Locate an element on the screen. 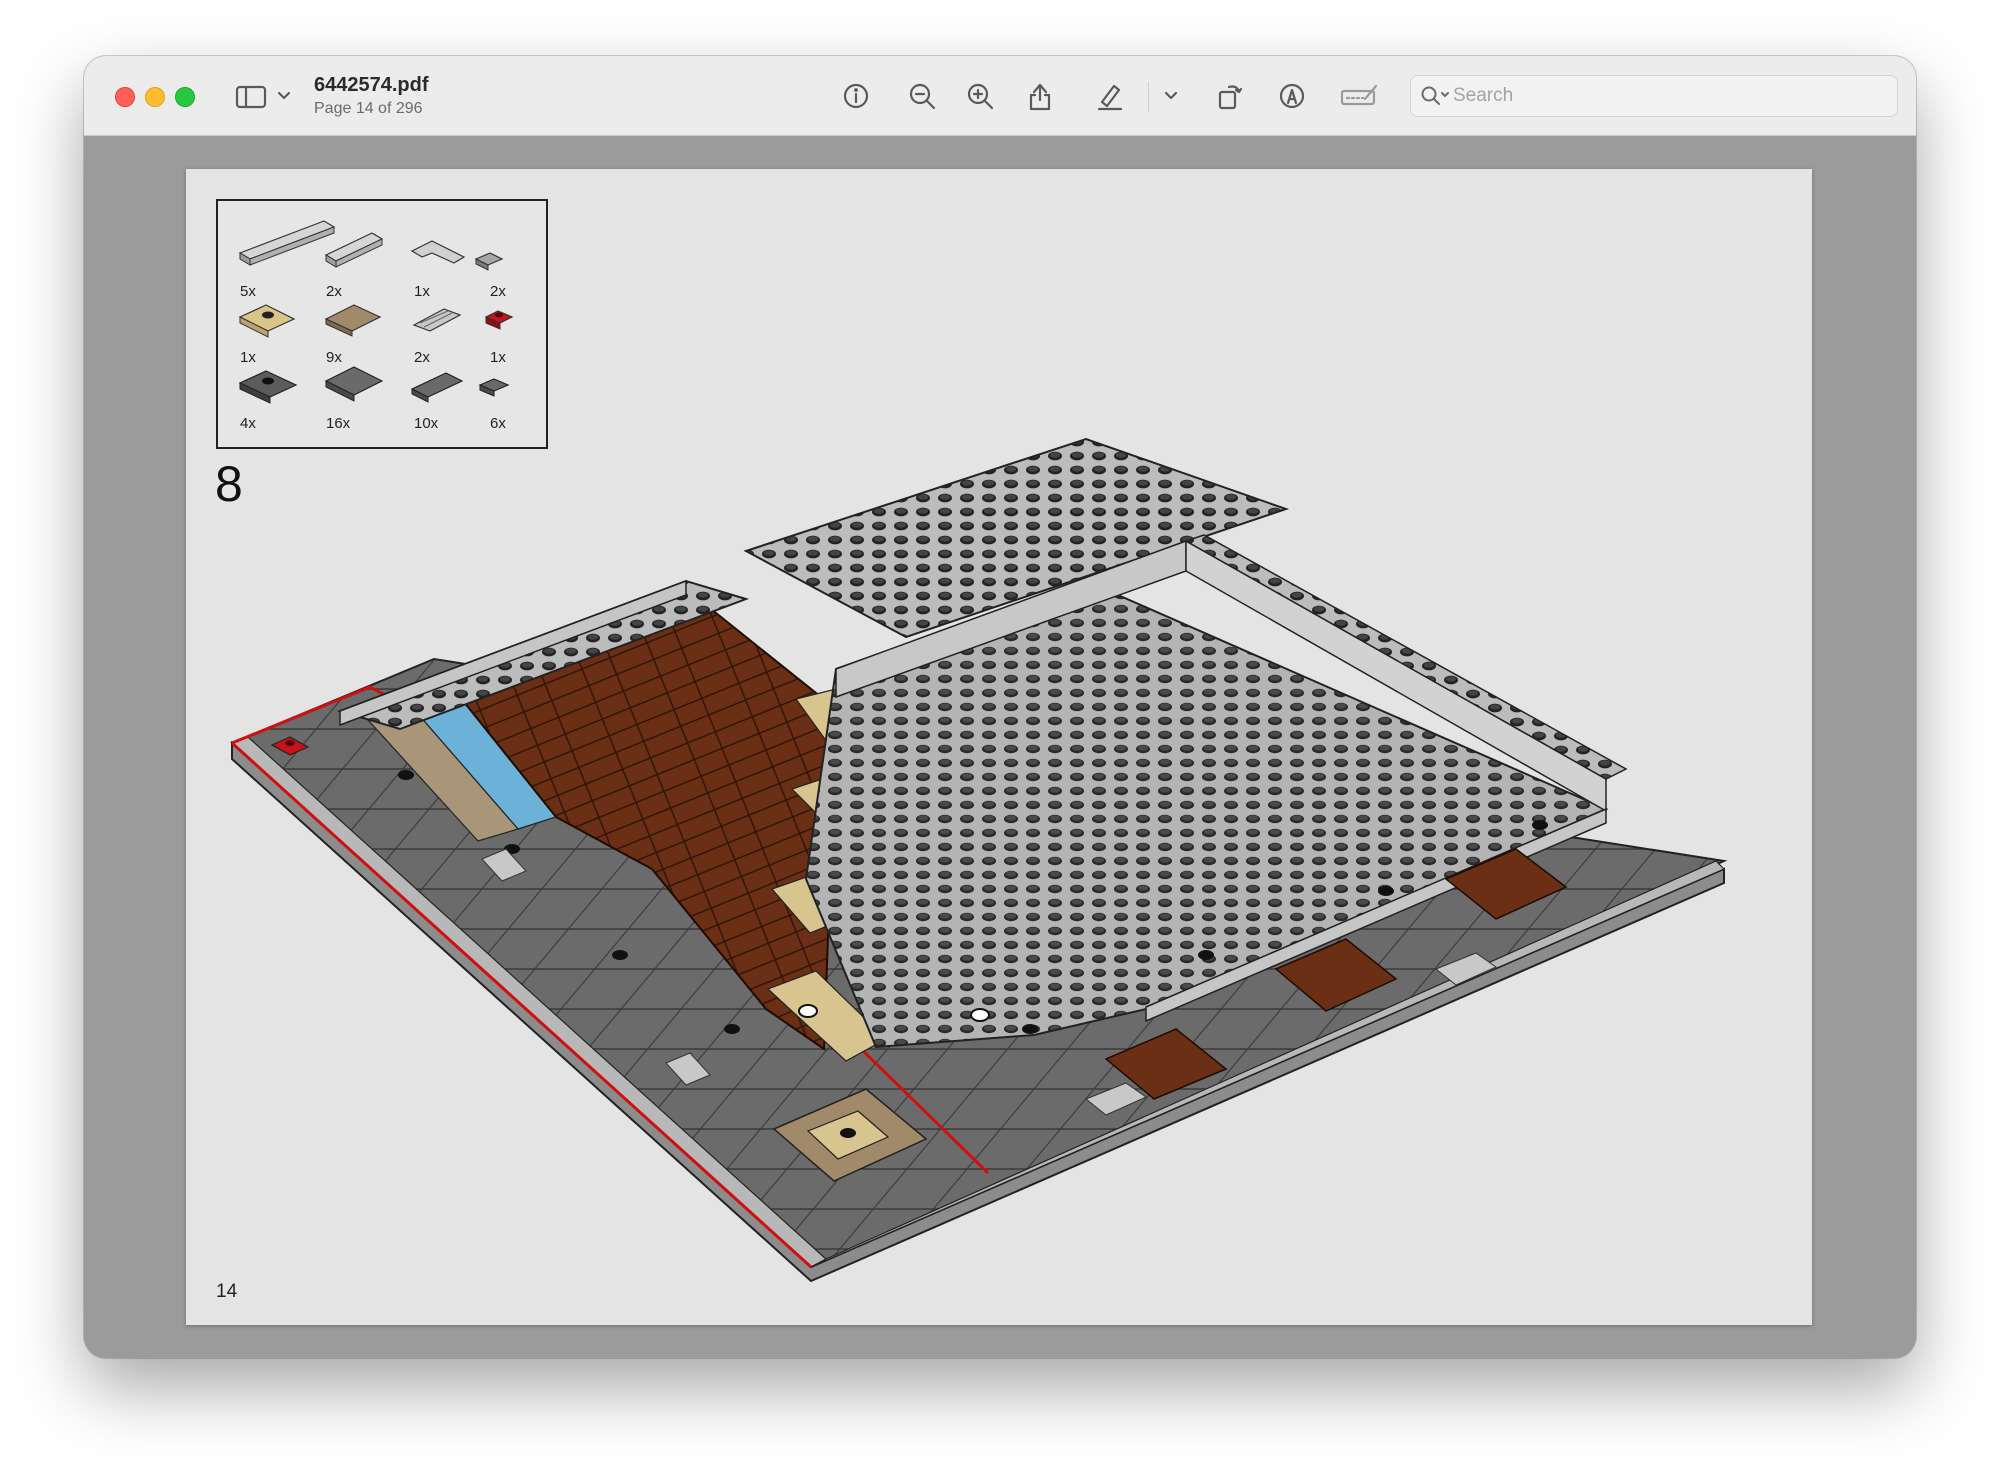 This screenshot has width=2000, height=1470. share-icon is located at coordinates (1040, 97).